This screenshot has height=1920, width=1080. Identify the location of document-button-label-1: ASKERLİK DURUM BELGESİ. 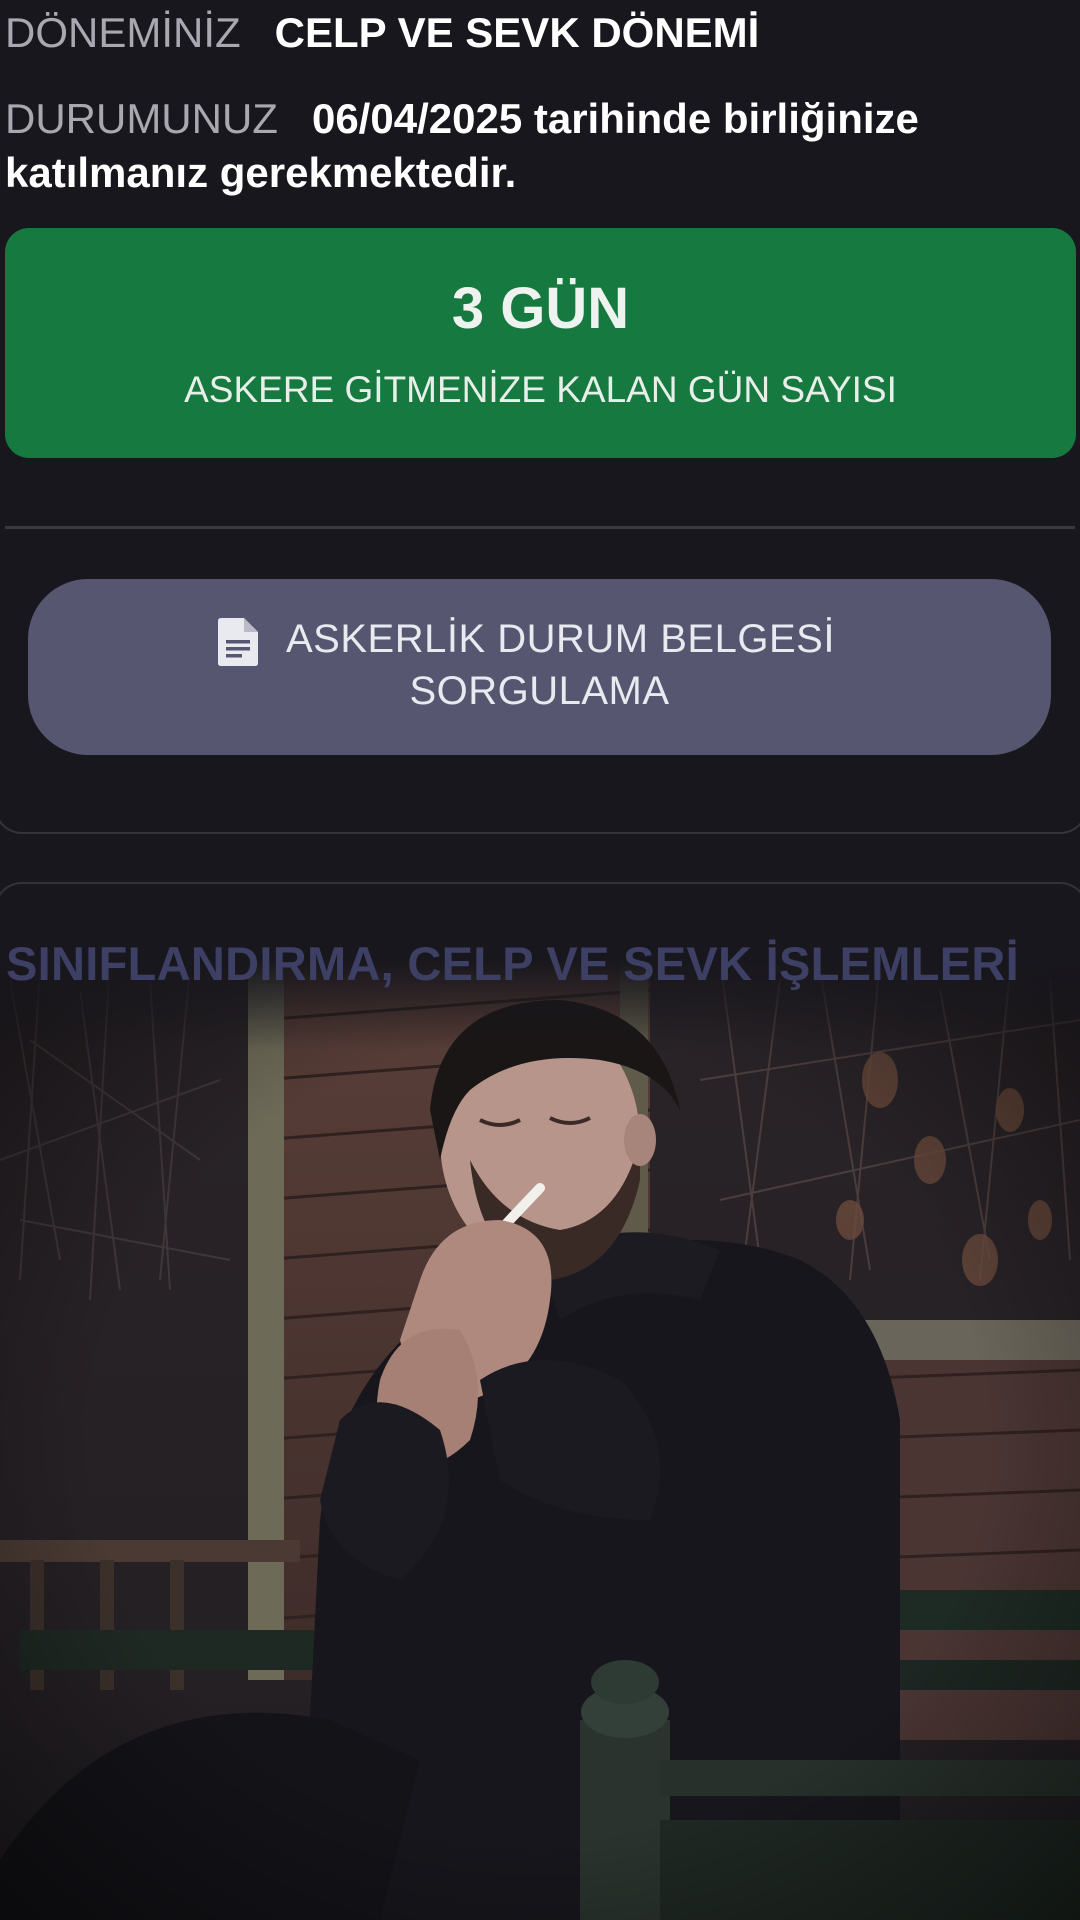
(560, 639).